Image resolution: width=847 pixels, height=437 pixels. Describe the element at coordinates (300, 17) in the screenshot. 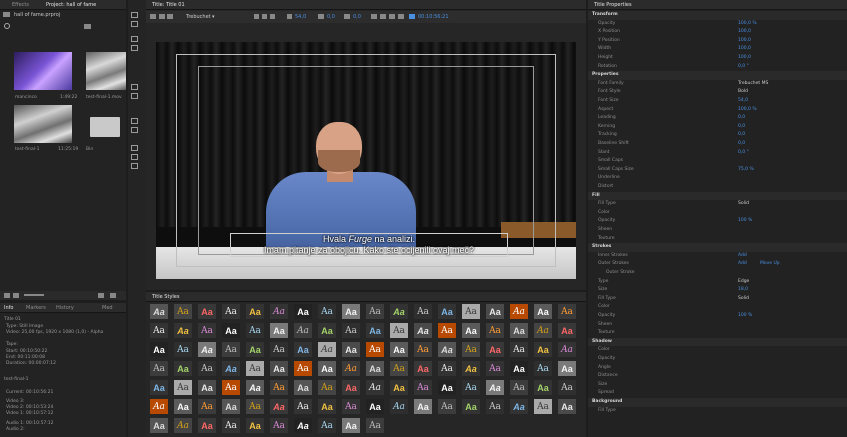

I see `font-size-value: 54,0` at that location.